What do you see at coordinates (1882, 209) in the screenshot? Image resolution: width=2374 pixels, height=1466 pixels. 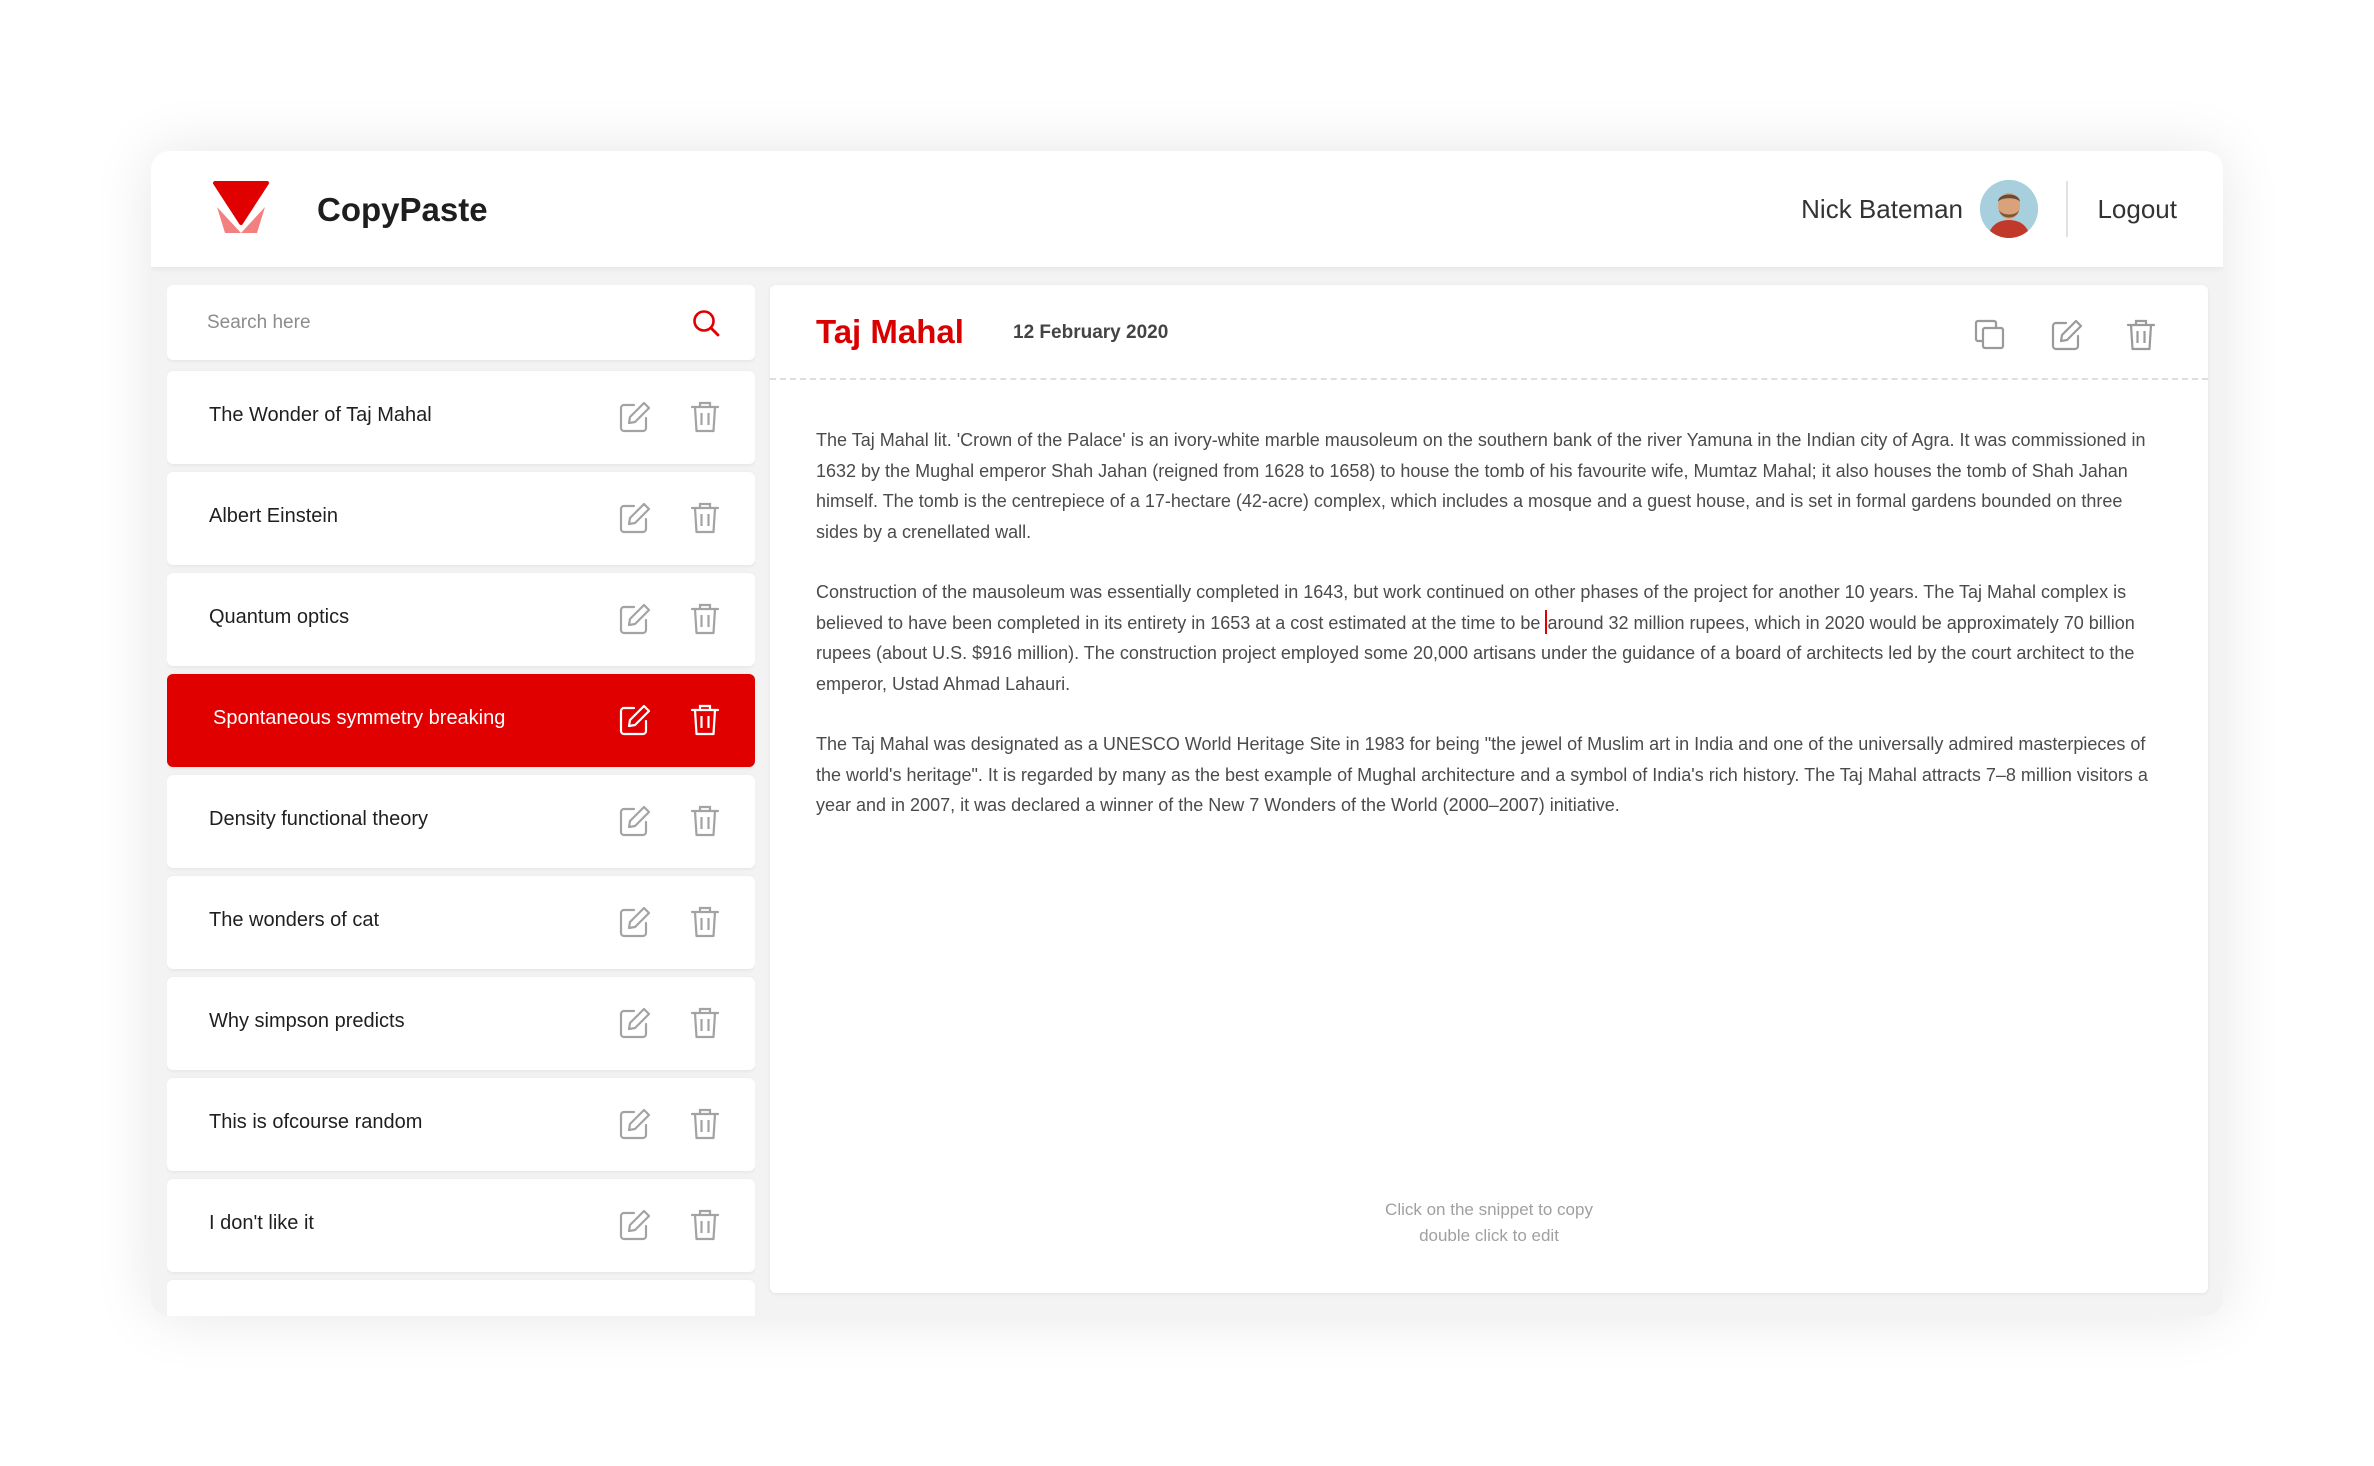 I see `user-name: Nick Bateman` at bounding box center [1882, 209].